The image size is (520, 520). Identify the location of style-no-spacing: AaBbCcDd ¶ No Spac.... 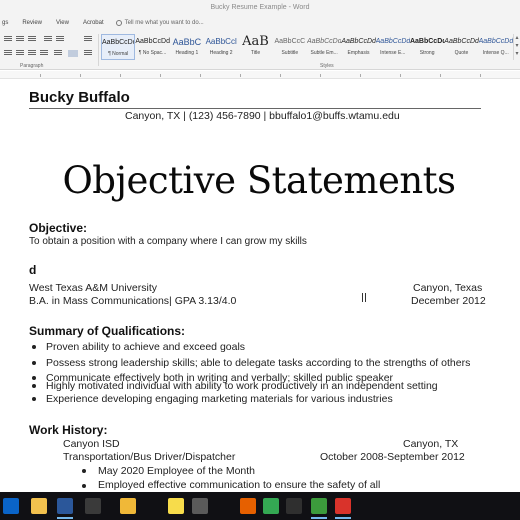
(152, 47).